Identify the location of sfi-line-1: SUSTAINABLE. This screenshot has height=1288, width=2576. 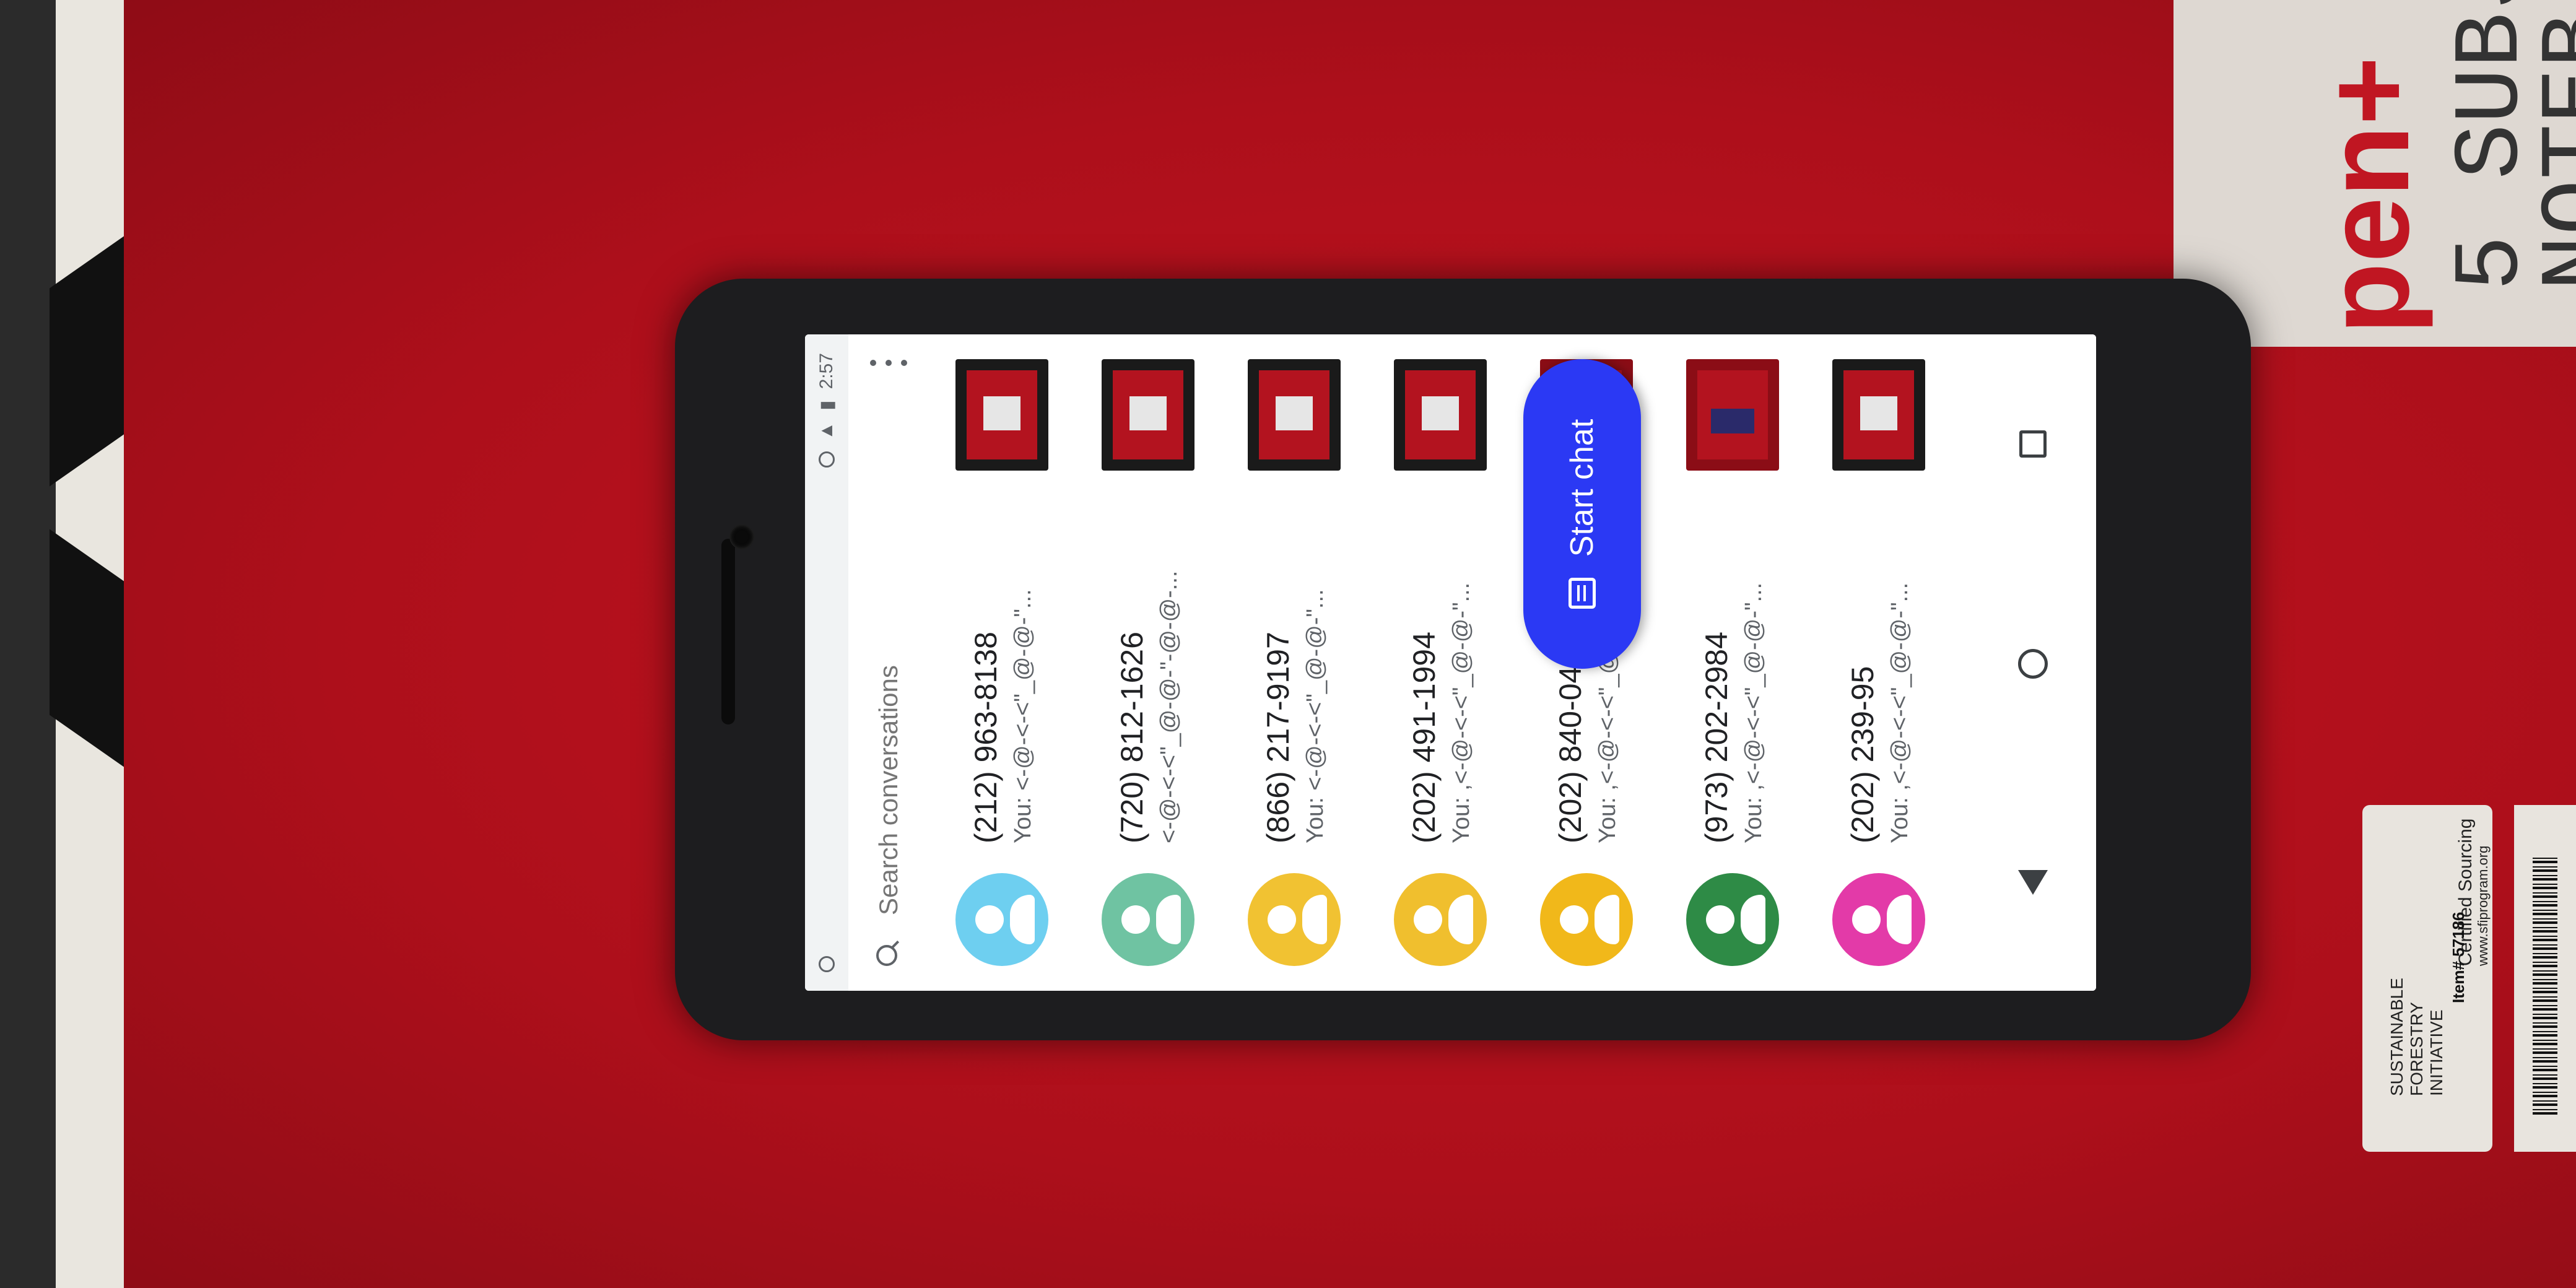
(2396, 1037).